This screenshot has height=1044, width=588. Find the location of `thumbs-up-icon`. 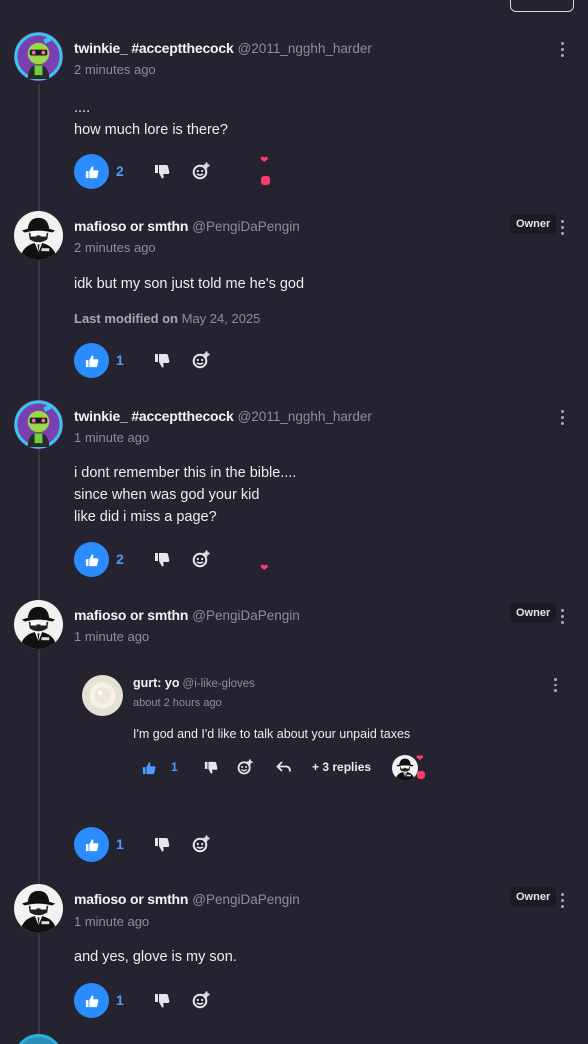

thumbs-up-icon is located at coordinates (149, 768).